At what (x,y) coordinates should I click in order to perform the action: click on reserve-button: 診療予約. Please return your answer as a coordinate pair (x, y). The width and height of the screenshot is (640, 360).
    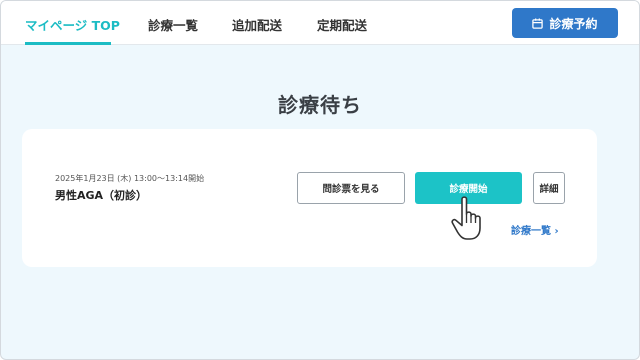
    Looking at the image, I should click on (565, 23).